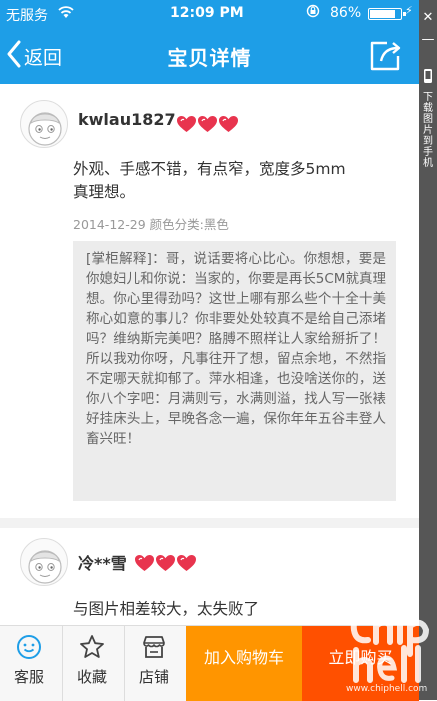  I want to click on clock: 12:09 PM, so click(207, 13).